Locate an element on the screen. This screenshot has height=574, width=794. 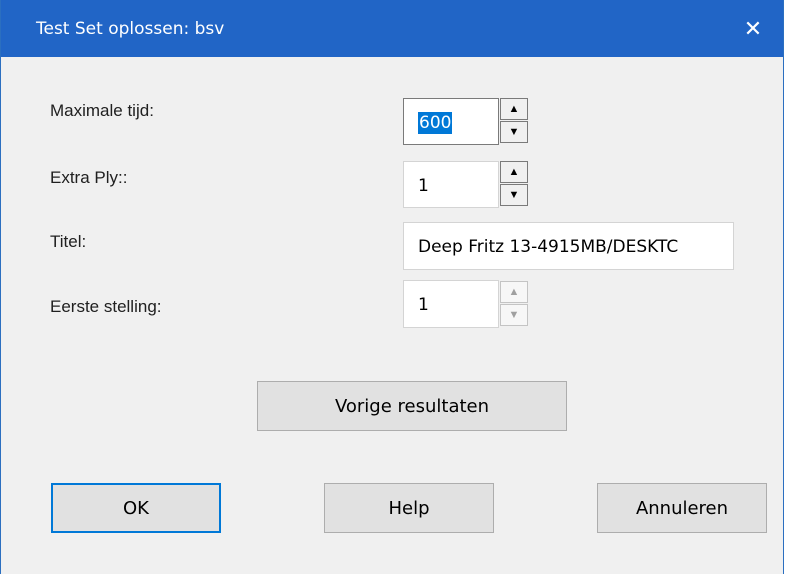
cancel-button: Annuleren is located at coordinates (682, 508).